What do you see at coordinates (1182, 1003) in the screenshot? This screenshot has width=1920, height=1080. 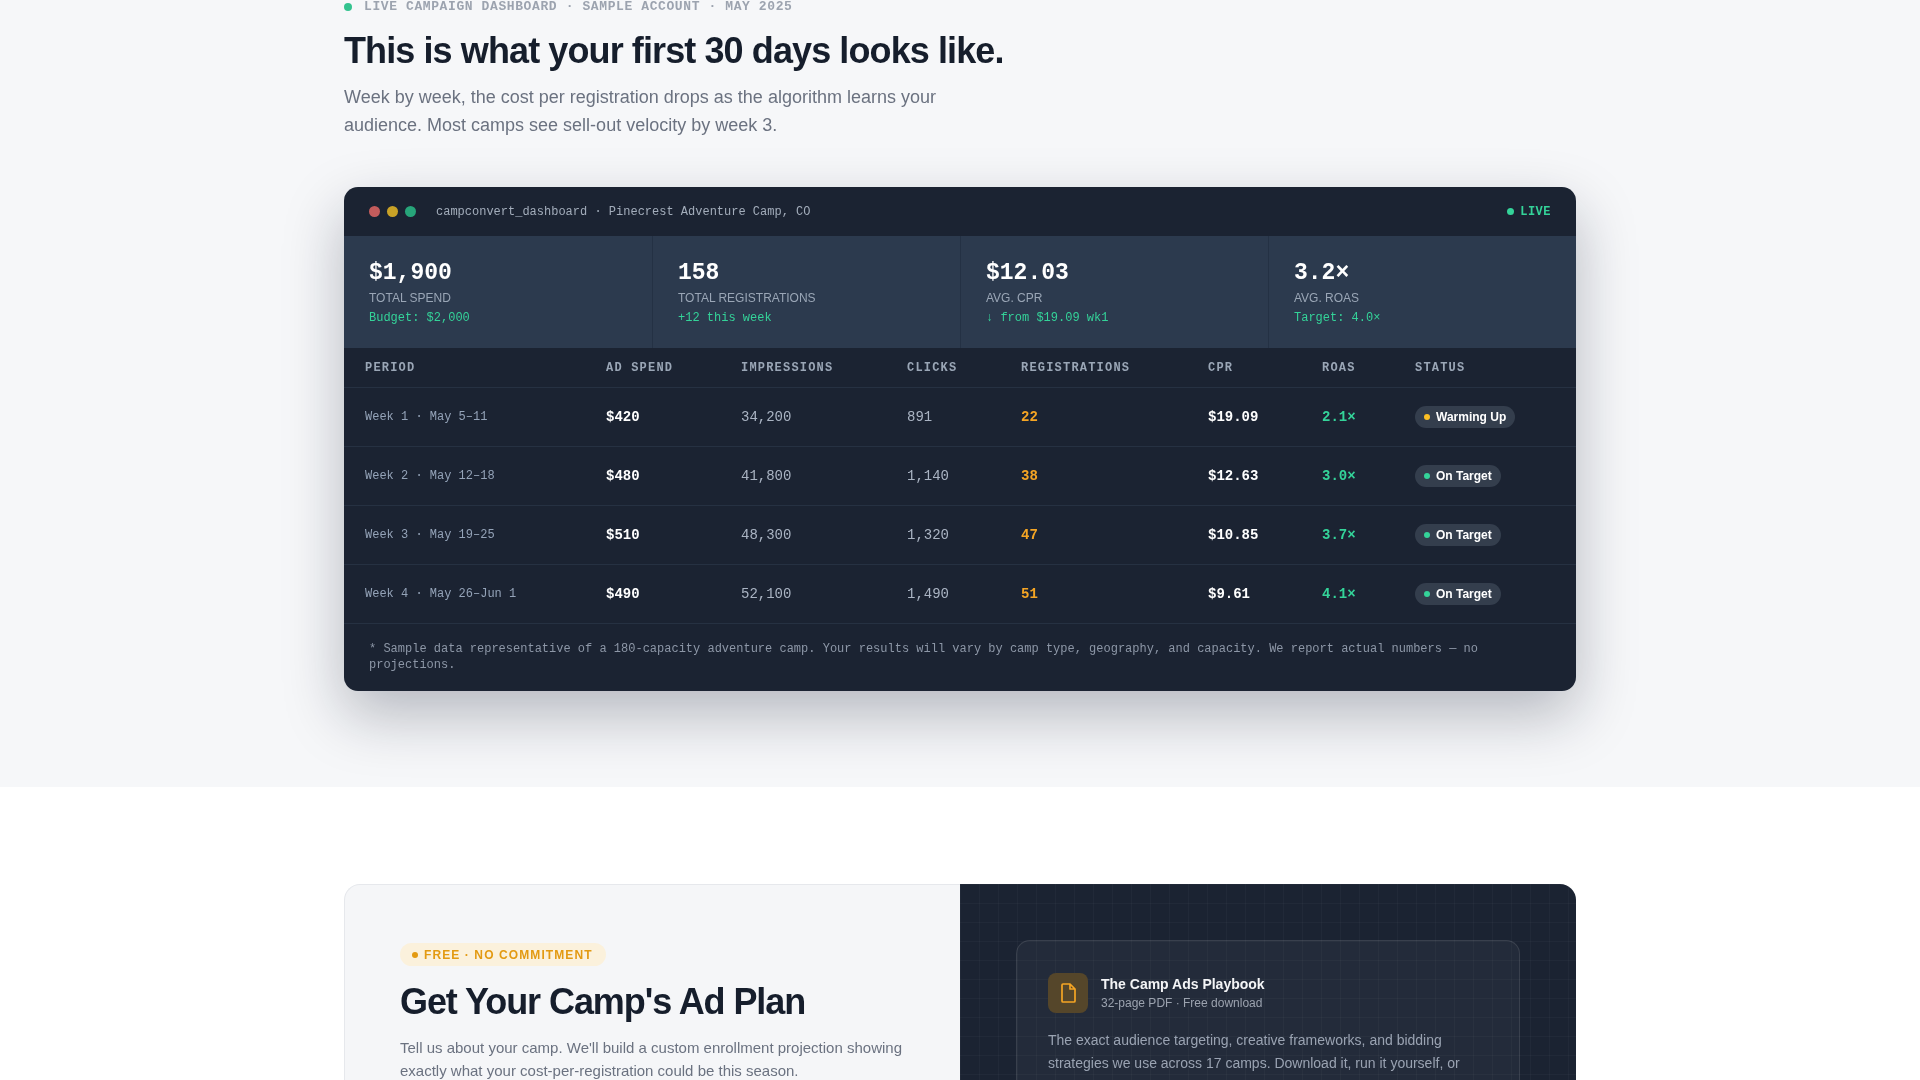 I see `playbook-subtitle: 32-page PDF · Free download` at bounding box center [1182, 1003].